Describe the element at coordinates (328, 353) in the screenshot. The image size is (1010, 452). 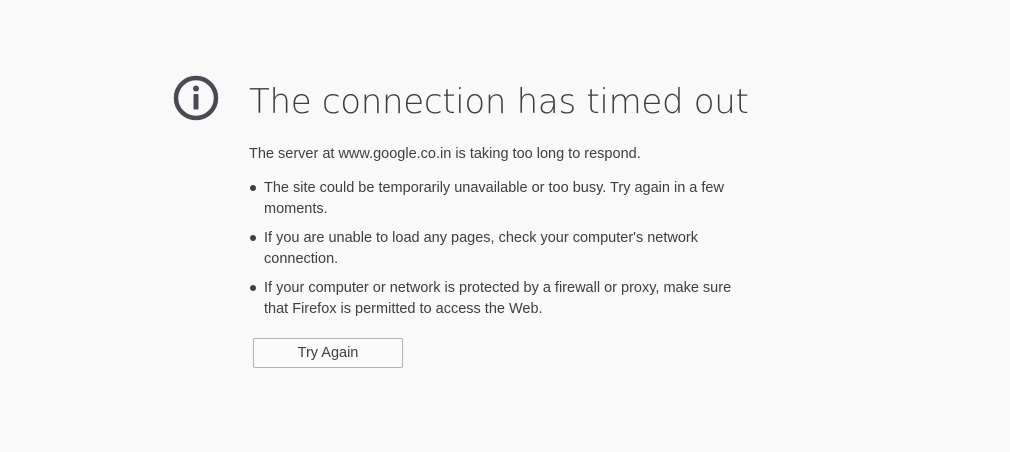
I see `try-again-button: Try Again` at that location.